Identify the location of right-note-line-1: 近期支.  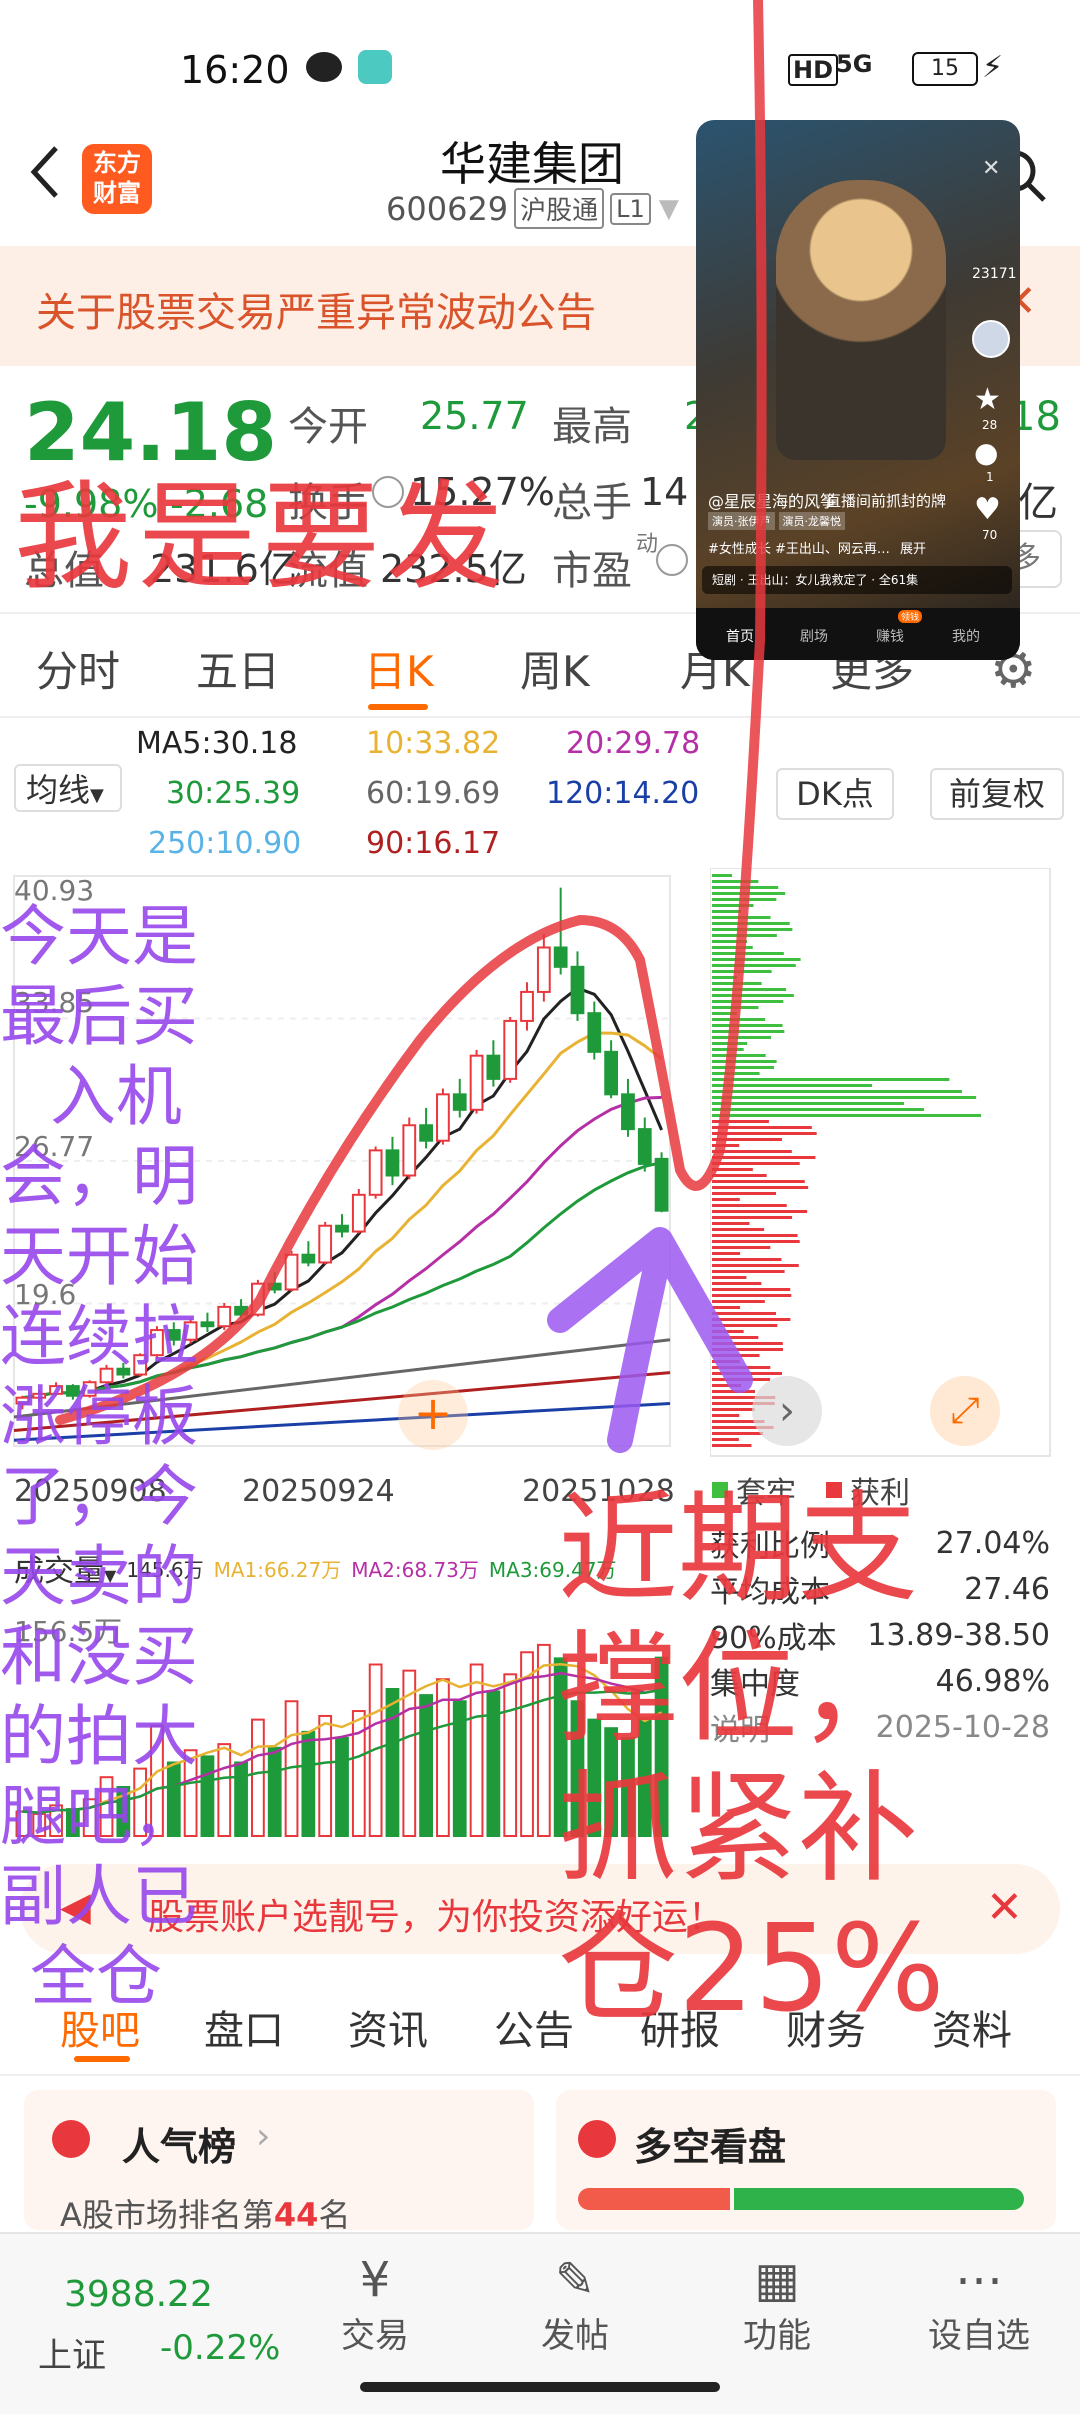
(738, 1549).